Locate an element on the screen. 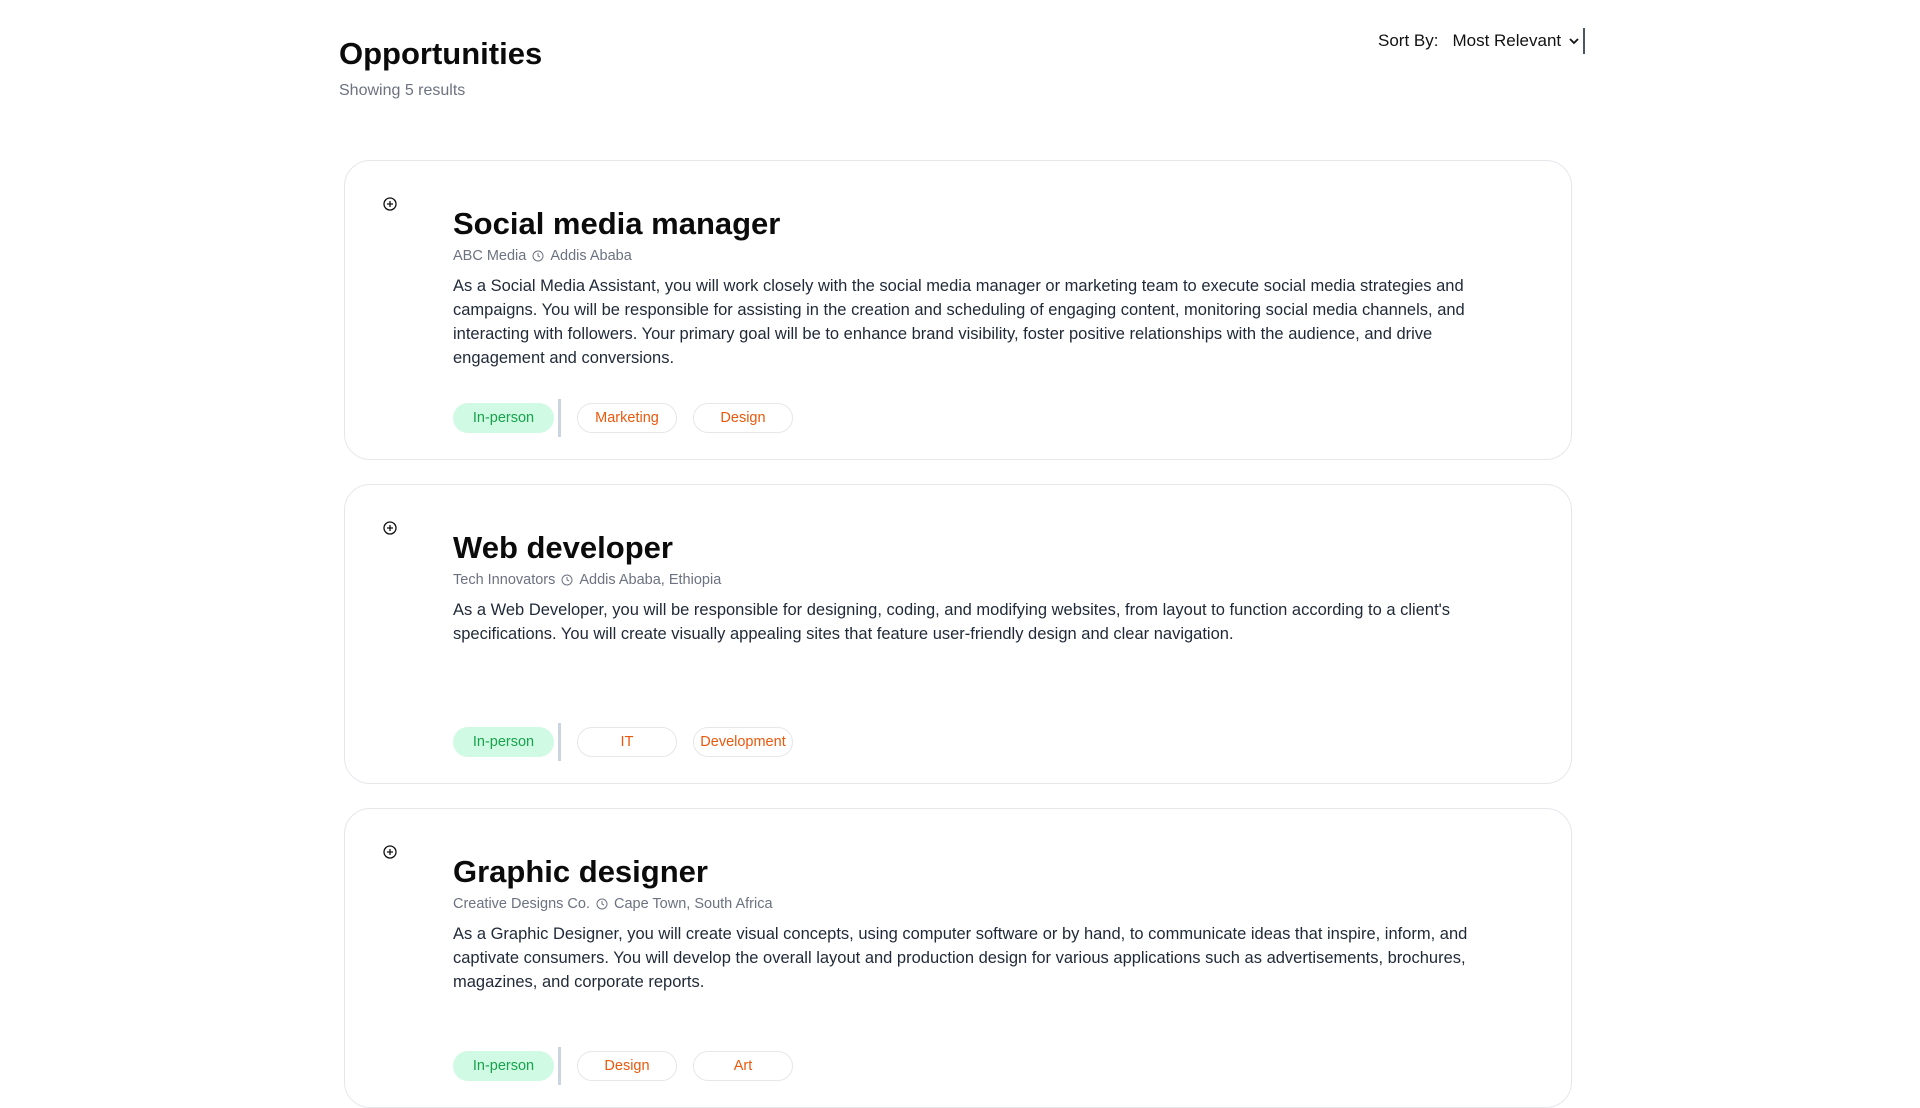 The image size is (1920, 1108). sort-selected-value: Most Relevant is located at coordinates (1507, 40).